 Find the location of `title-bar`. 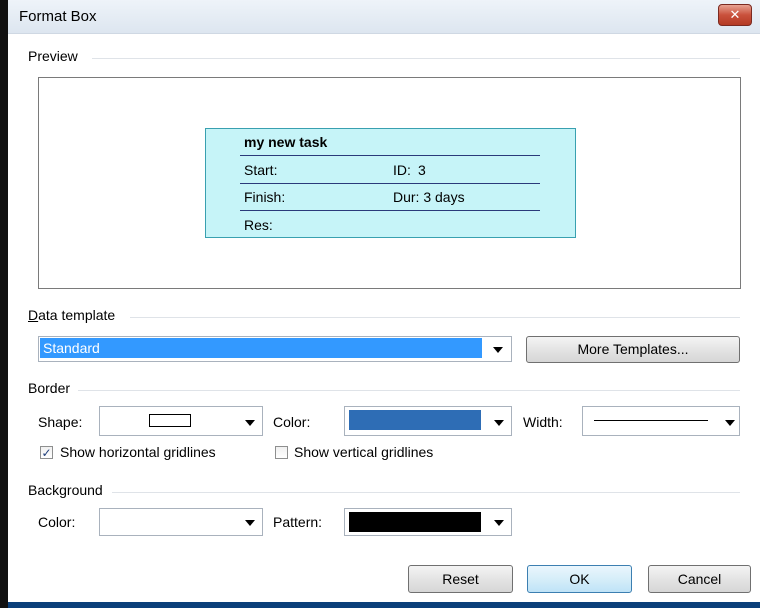

title-bar is located at coordinates (384, 17).